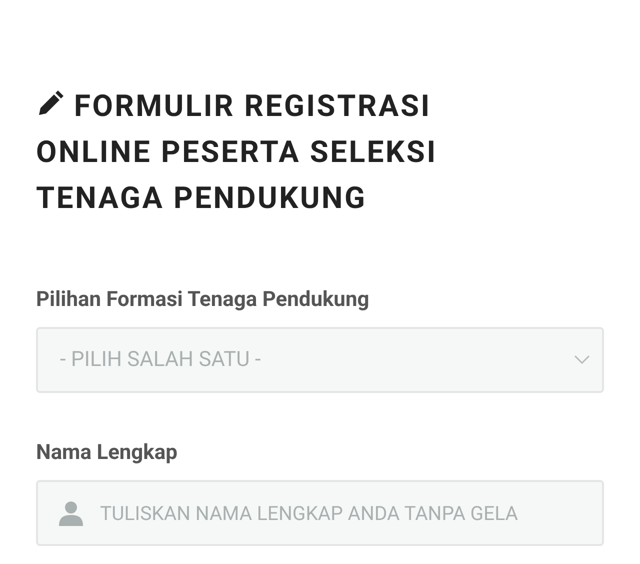  What do you see at coordinates (582, 360) in the screenshot?
I see `chevron-down-icon` at bounding box center [582, 360].